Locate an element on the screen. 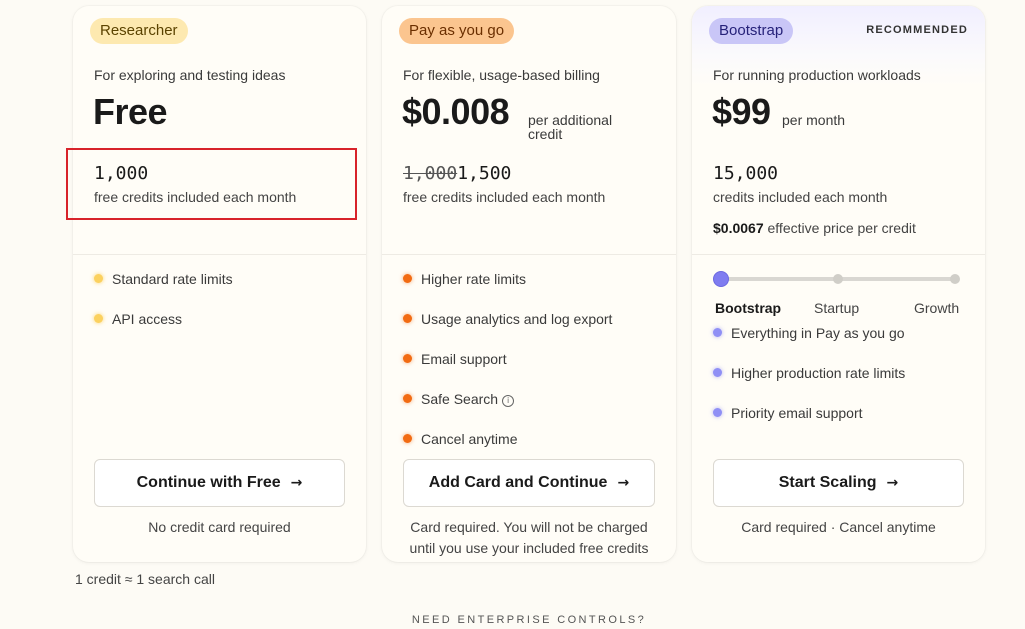 The image size is (1025, 629). tier-label-startup: Startup is located at coordinates (836, 308).